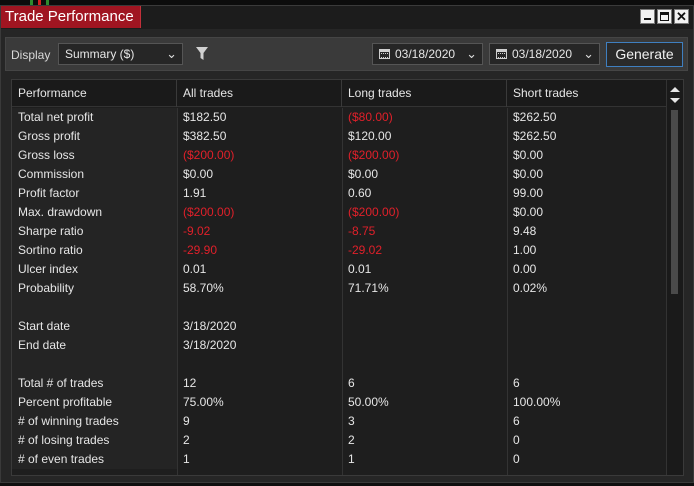 The height and width of the screenshot is (486, 694). Describe the element at coordinates (644, 54) in the screenshot. I see `generate-button: Generate` at that location.